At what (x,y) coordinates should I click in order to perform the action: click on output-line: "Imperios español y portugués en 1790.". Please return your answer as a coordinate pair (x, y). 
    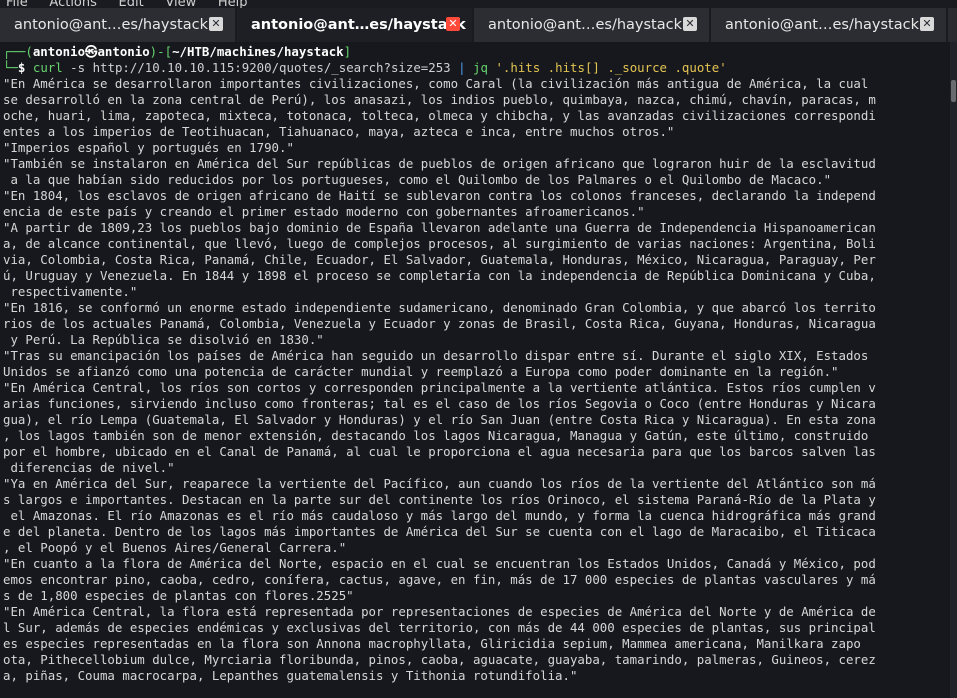
    Looking at the image, I should click on (148, 147).